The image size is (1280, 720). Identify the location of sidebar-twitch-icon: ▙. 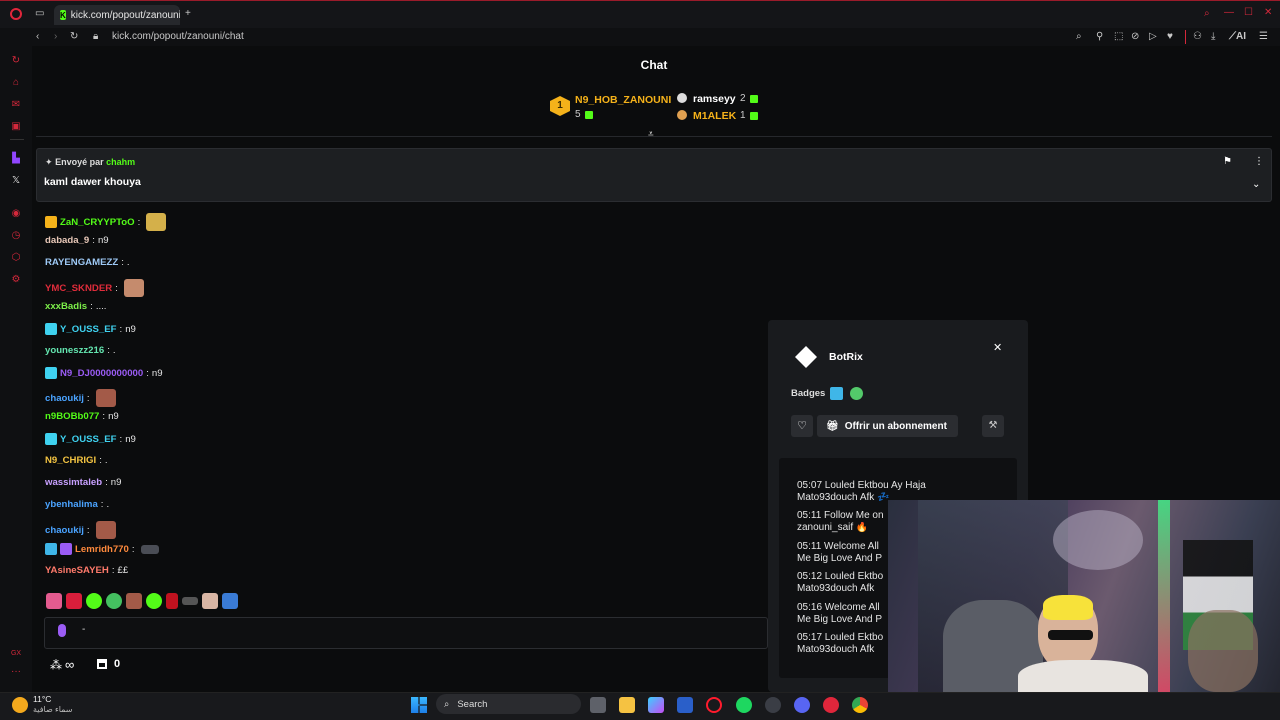
(16, 159).